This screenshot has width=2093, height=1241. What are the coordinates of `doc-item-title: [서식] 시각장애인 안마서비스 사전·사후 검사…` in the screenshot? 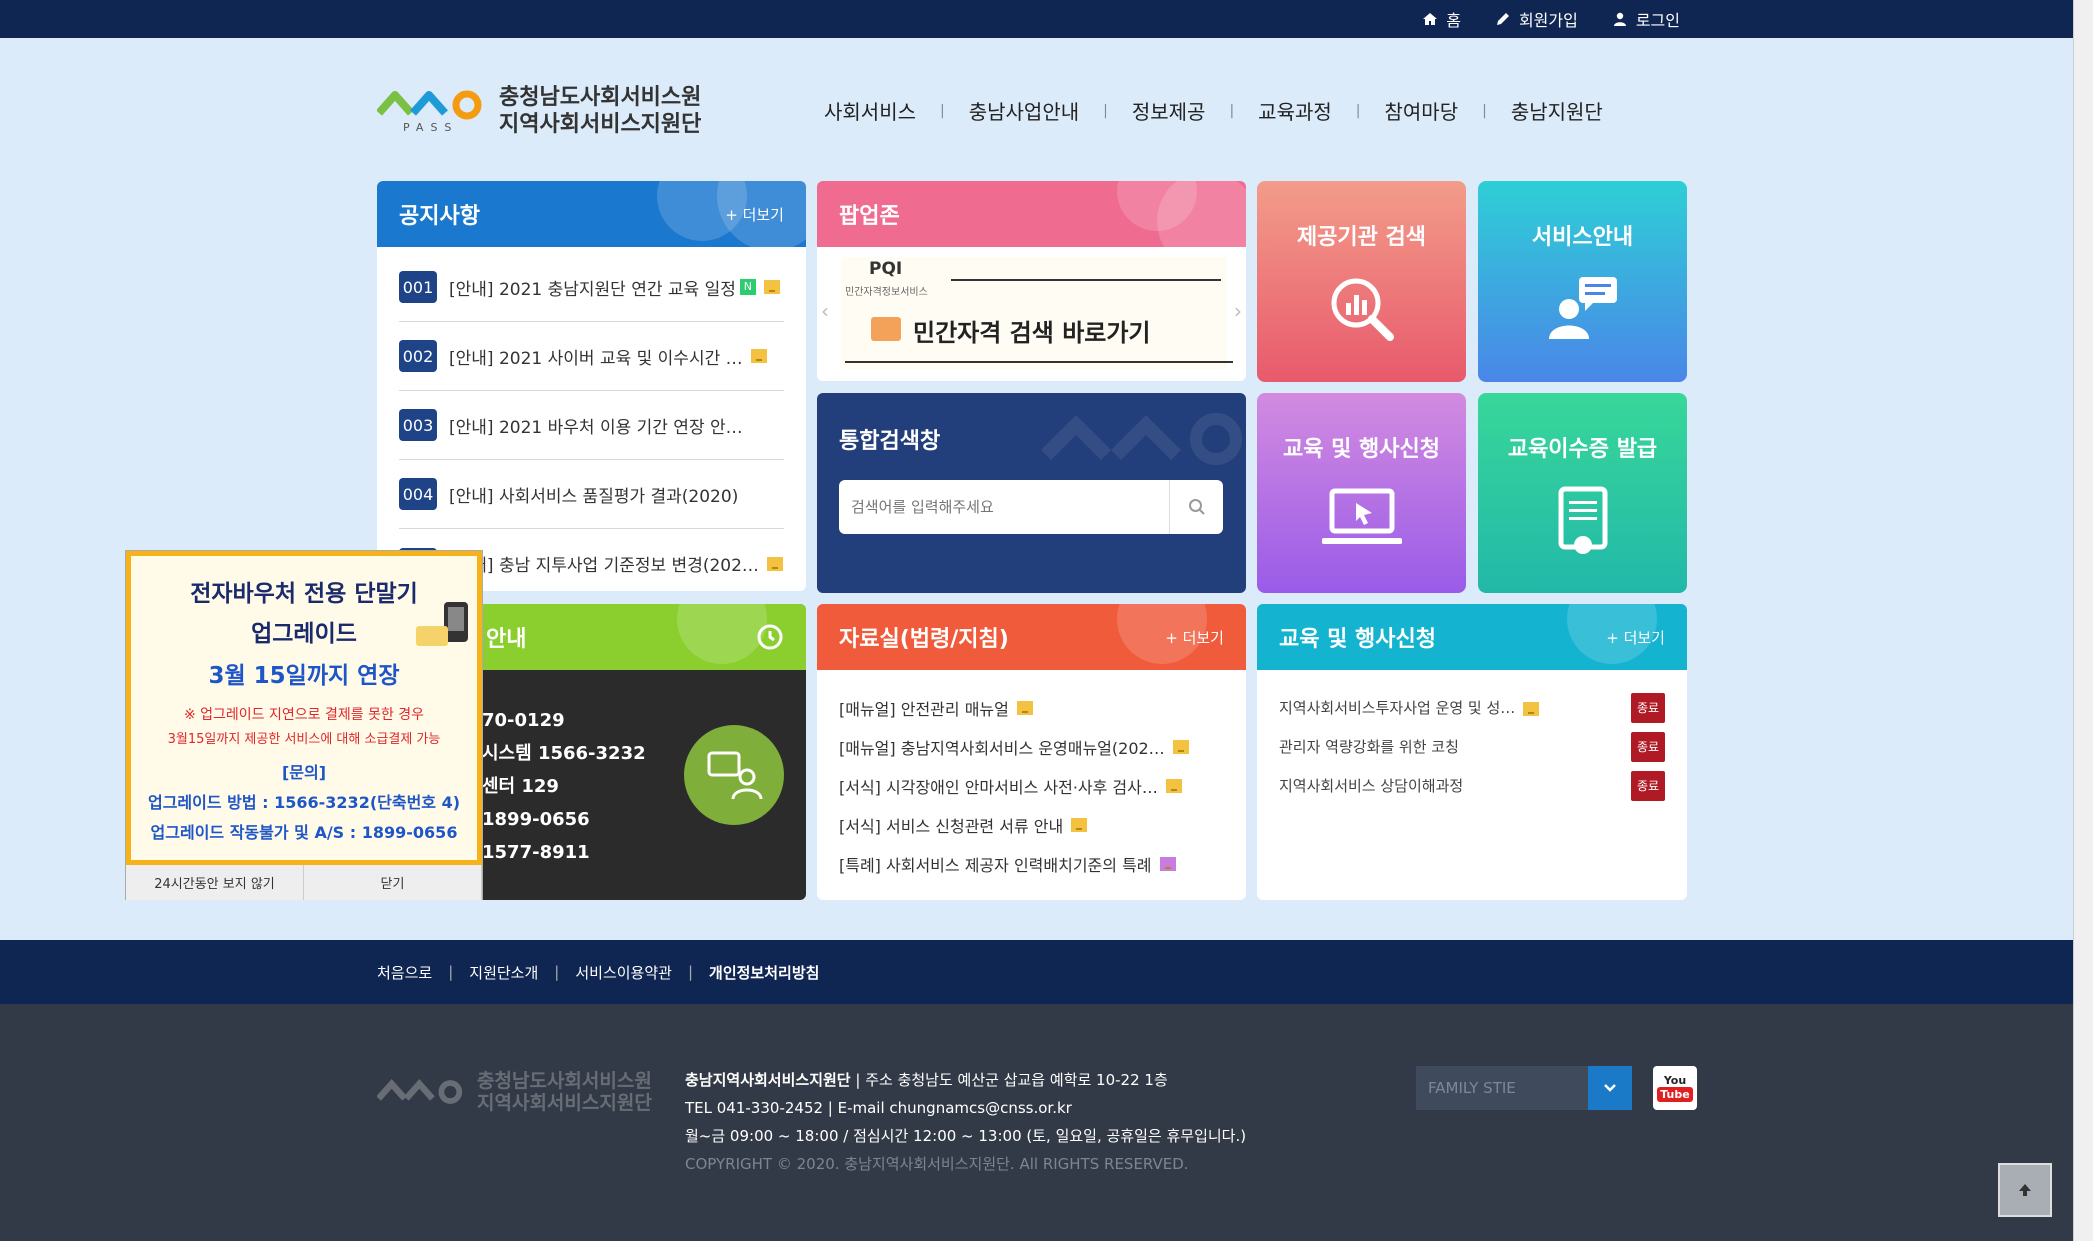 It's located at (998, 787).